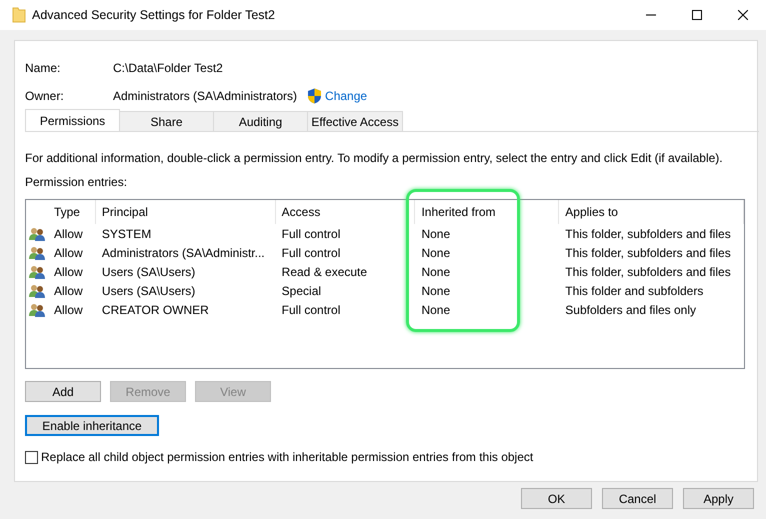 This screenshot has height=519, width=766. What do you see at coordinates (72, 212) in the screenshot?
I see `column-header: Type` at bounding box center [72, 212].